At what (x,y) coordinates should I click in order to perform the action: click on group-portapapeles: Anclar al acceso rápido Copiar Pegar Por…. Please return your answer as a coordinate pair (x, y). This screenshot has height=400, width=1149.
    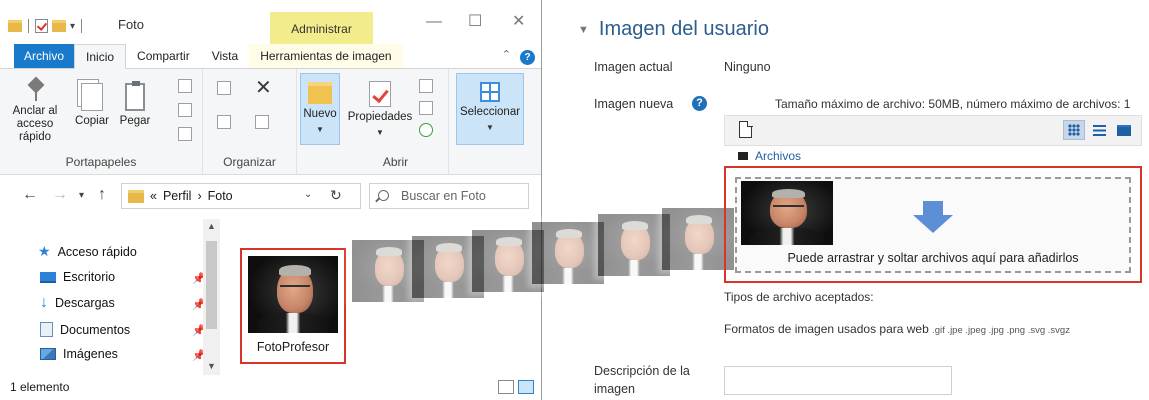
    Looking at the image, I should click on (101, 122).